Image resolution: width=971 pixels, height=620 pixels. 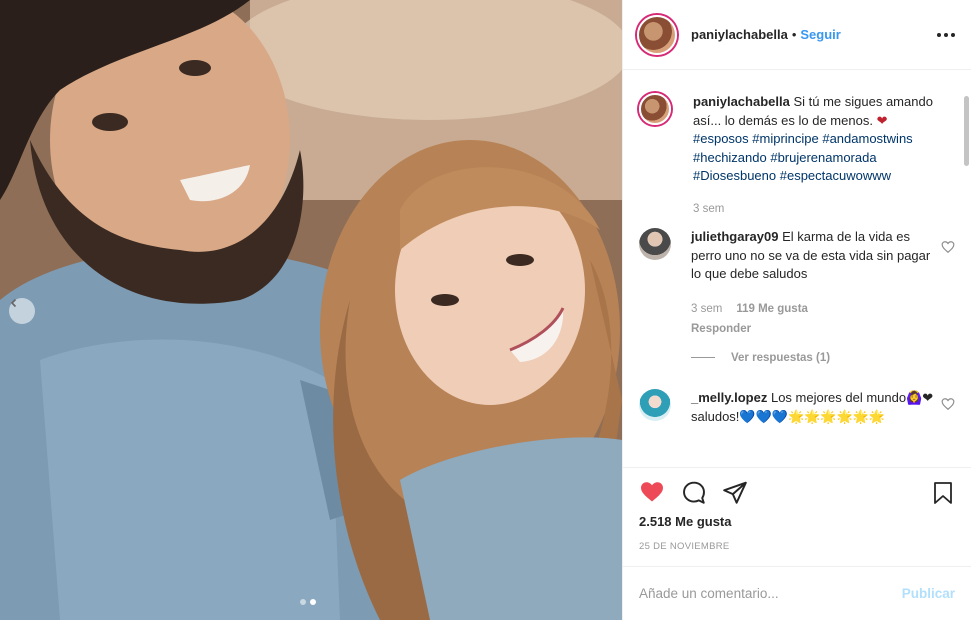 What do you see at coordinates (966, 131) in the screenshot?
I see `comments-scrollbar` at bounding box center [966, 131].